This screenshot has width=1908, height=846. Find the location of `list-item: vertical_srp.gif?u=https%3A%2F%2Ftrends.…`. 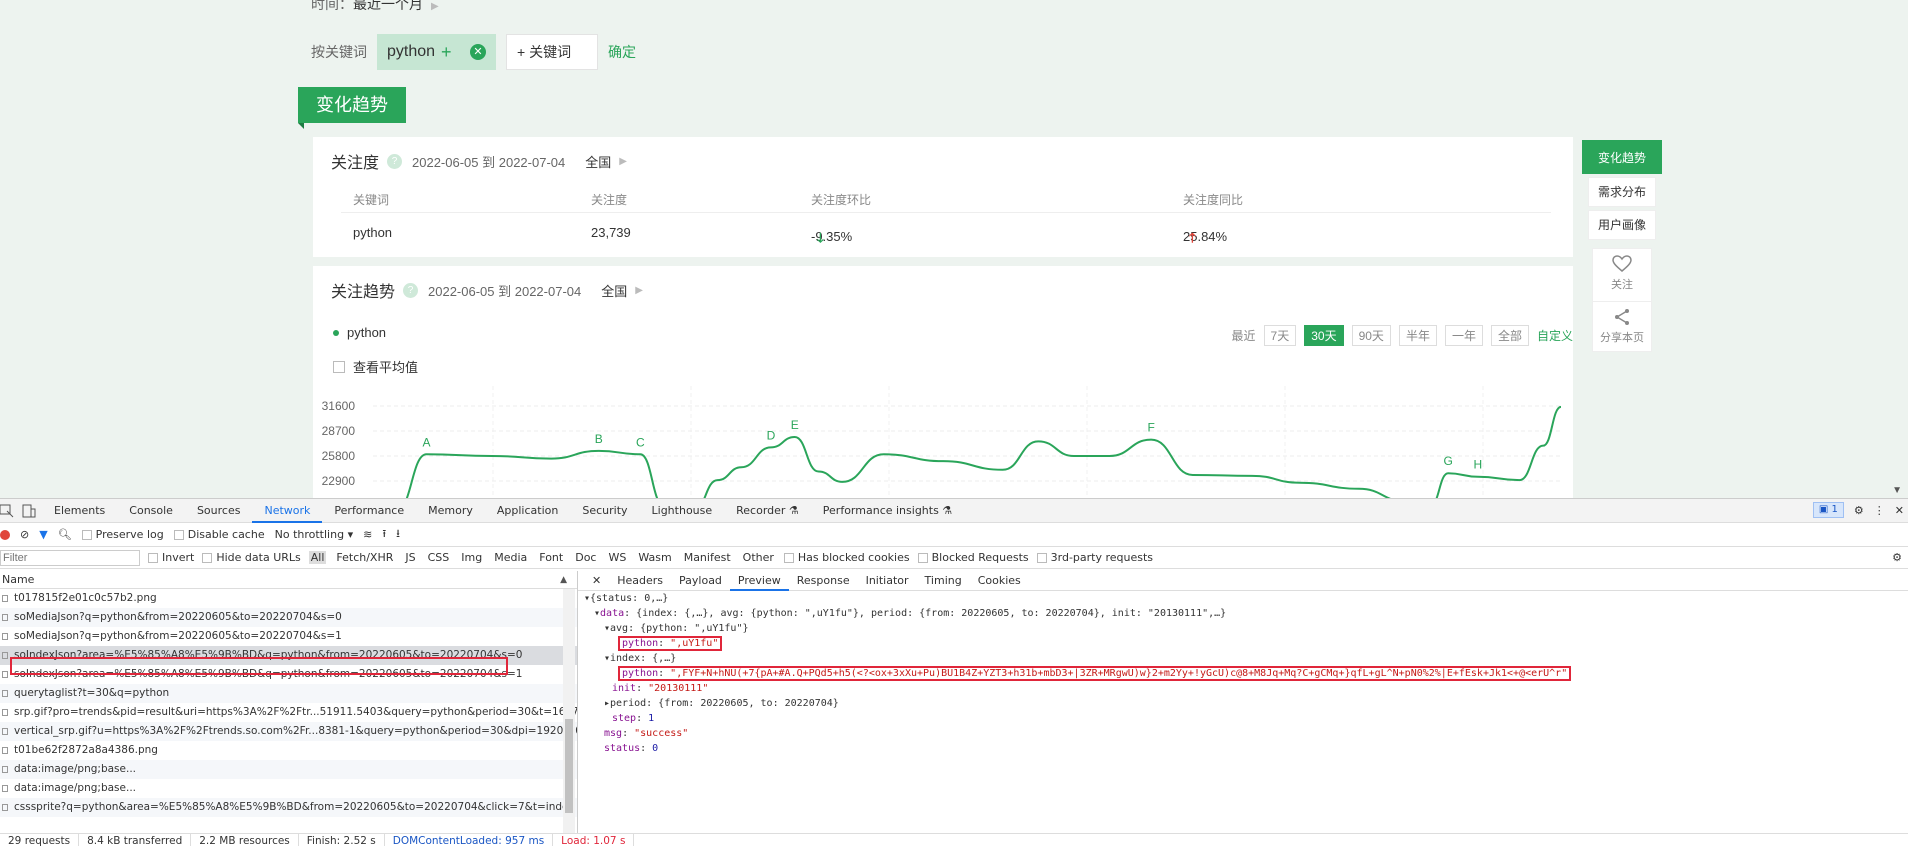

list-item: vertical_srp.gif?u=https%3A%2F%2Ftrends.… is located at coordinates (288, 731).